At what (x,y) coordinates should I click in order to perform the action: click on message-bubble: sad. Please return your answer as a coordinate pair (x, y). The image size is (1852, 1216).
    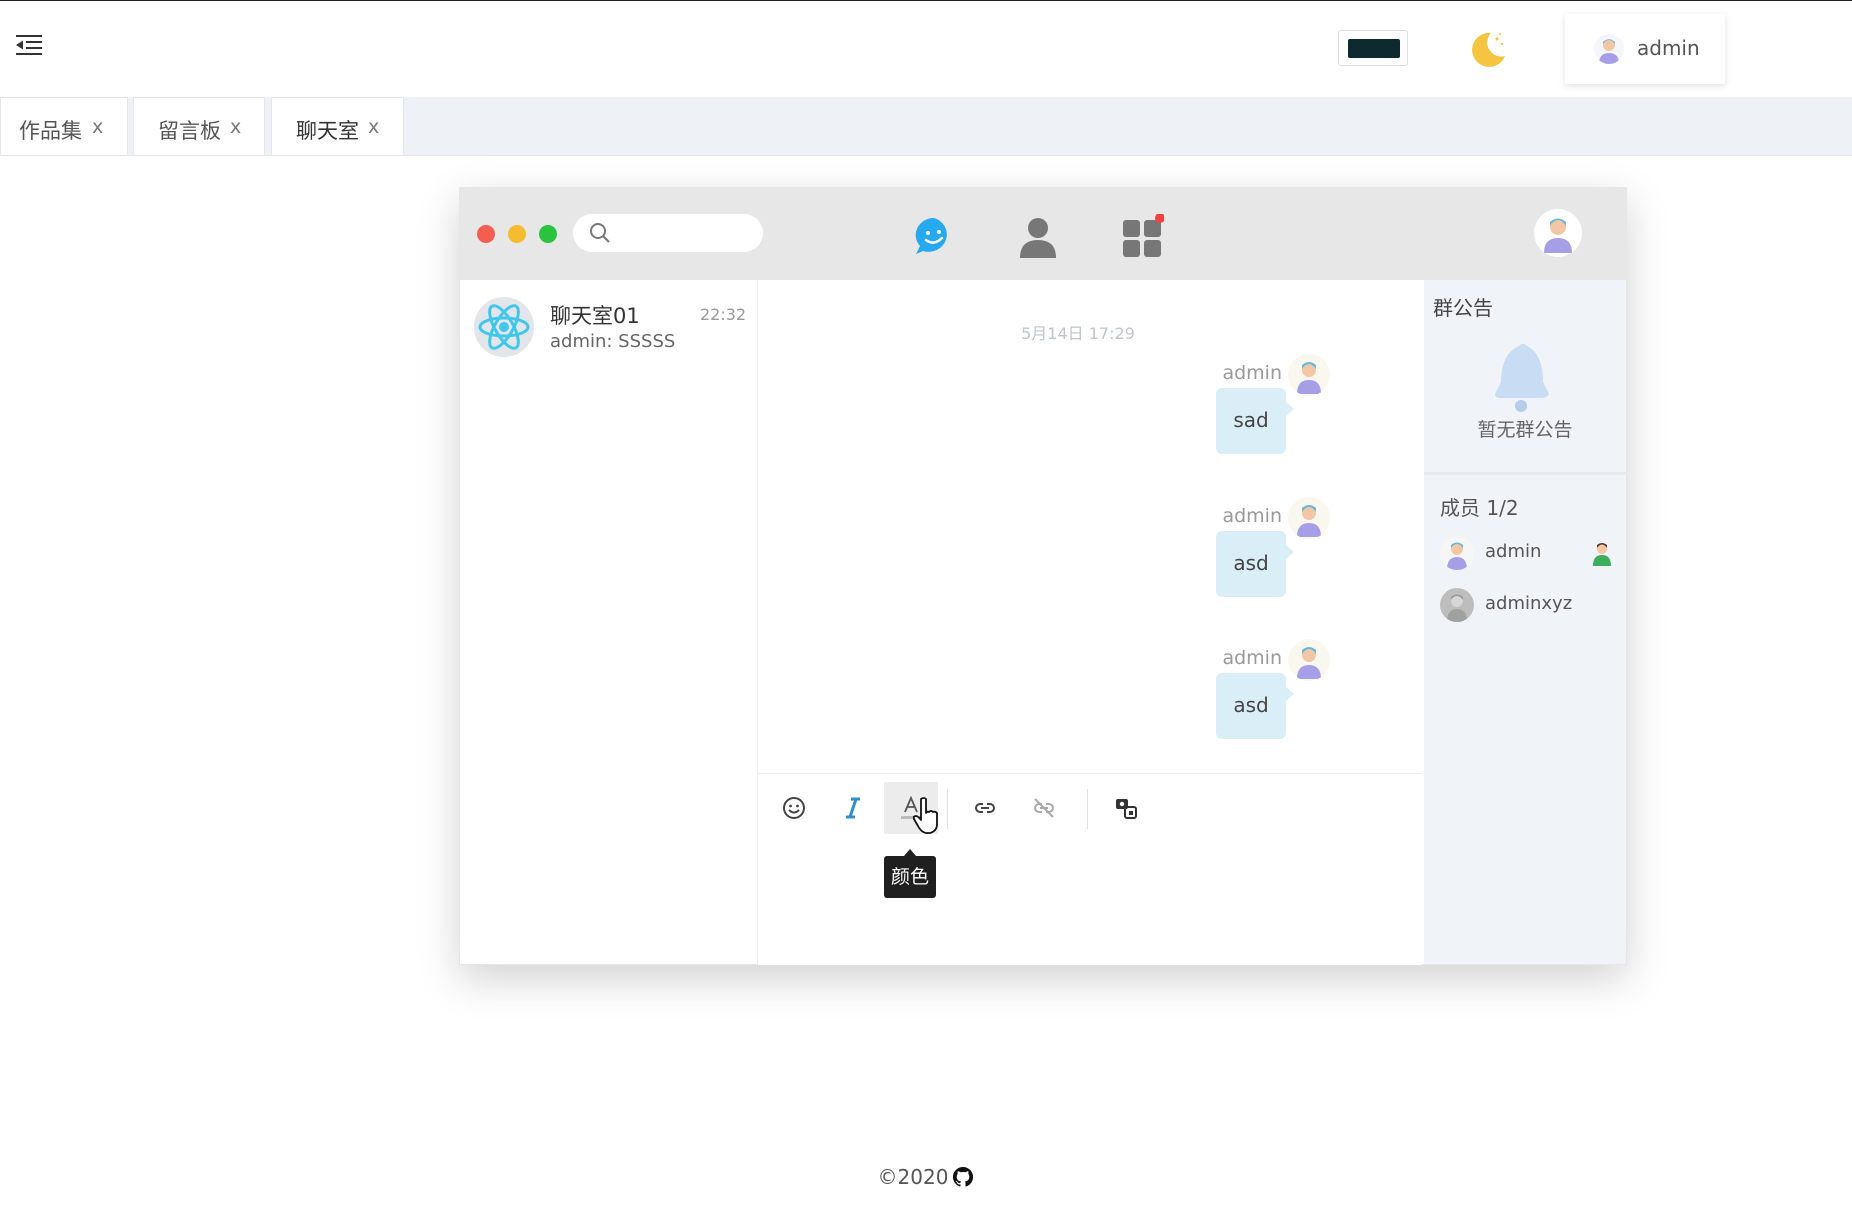
    Looking at the image, I should click on (1255, 421).